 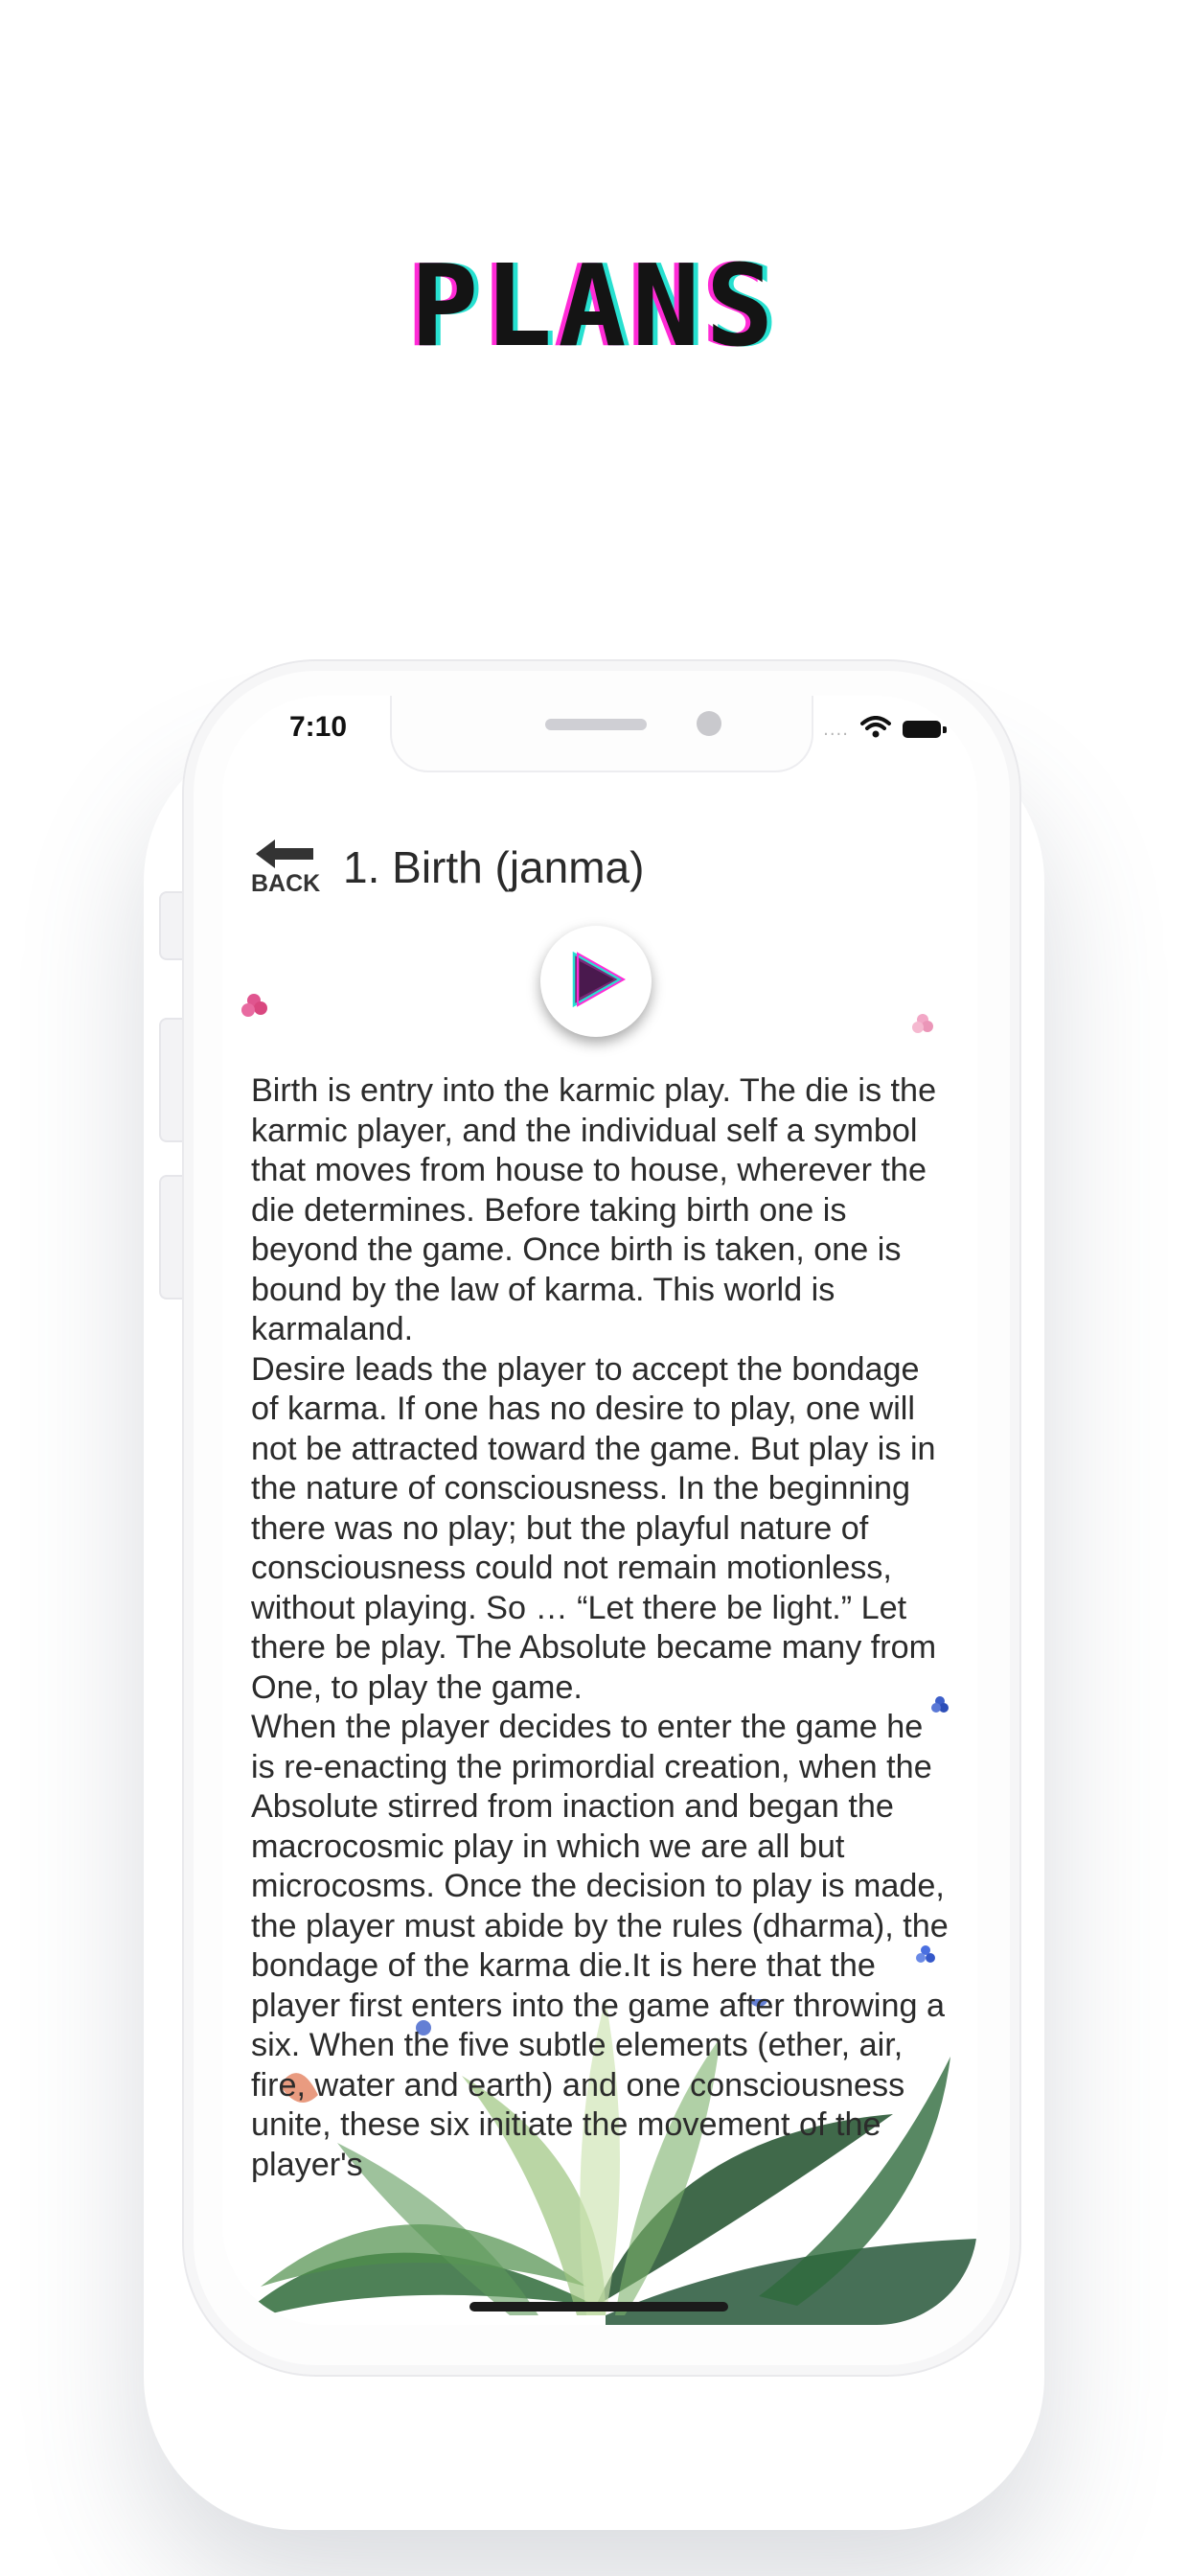 What do you see at coordinates (925, 729) in the screenshot?
I see `battery-icon` at bounding box center [925, 729].